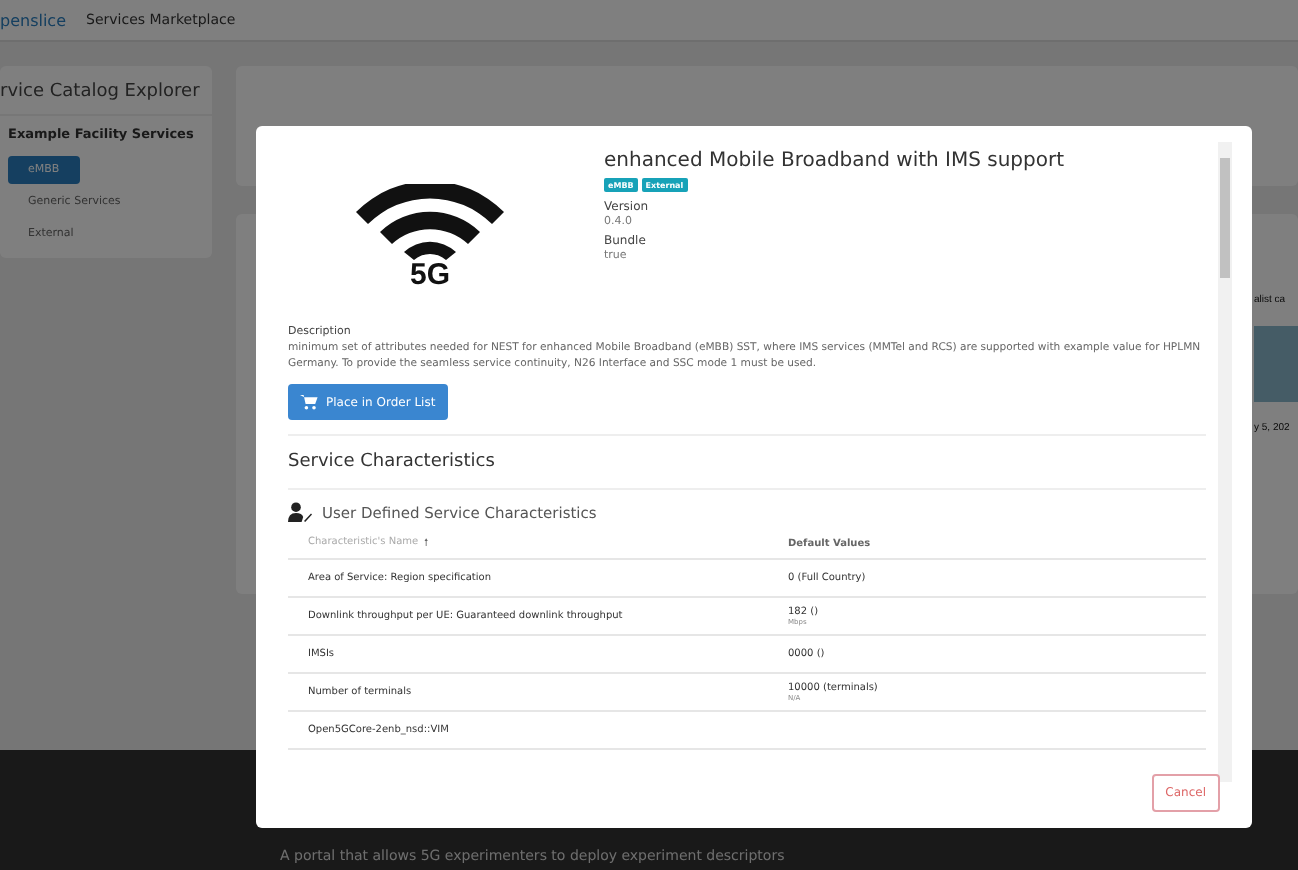 Image resolution: width=1298 pixels, height=870 pixels. Describe the element at coordinates (747, 461) in the screenshot. I see `section-title: Service Characteristics` at that location.